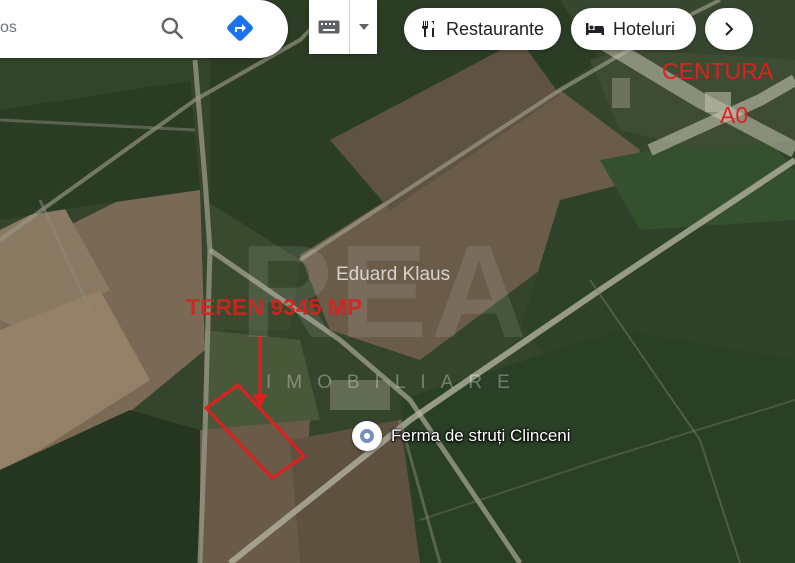 This screenshot has height=563, width=795. What do you see at coordinates (172, 28) in the screenshot?
I see `search-icon` at bounding box center [172, 28].